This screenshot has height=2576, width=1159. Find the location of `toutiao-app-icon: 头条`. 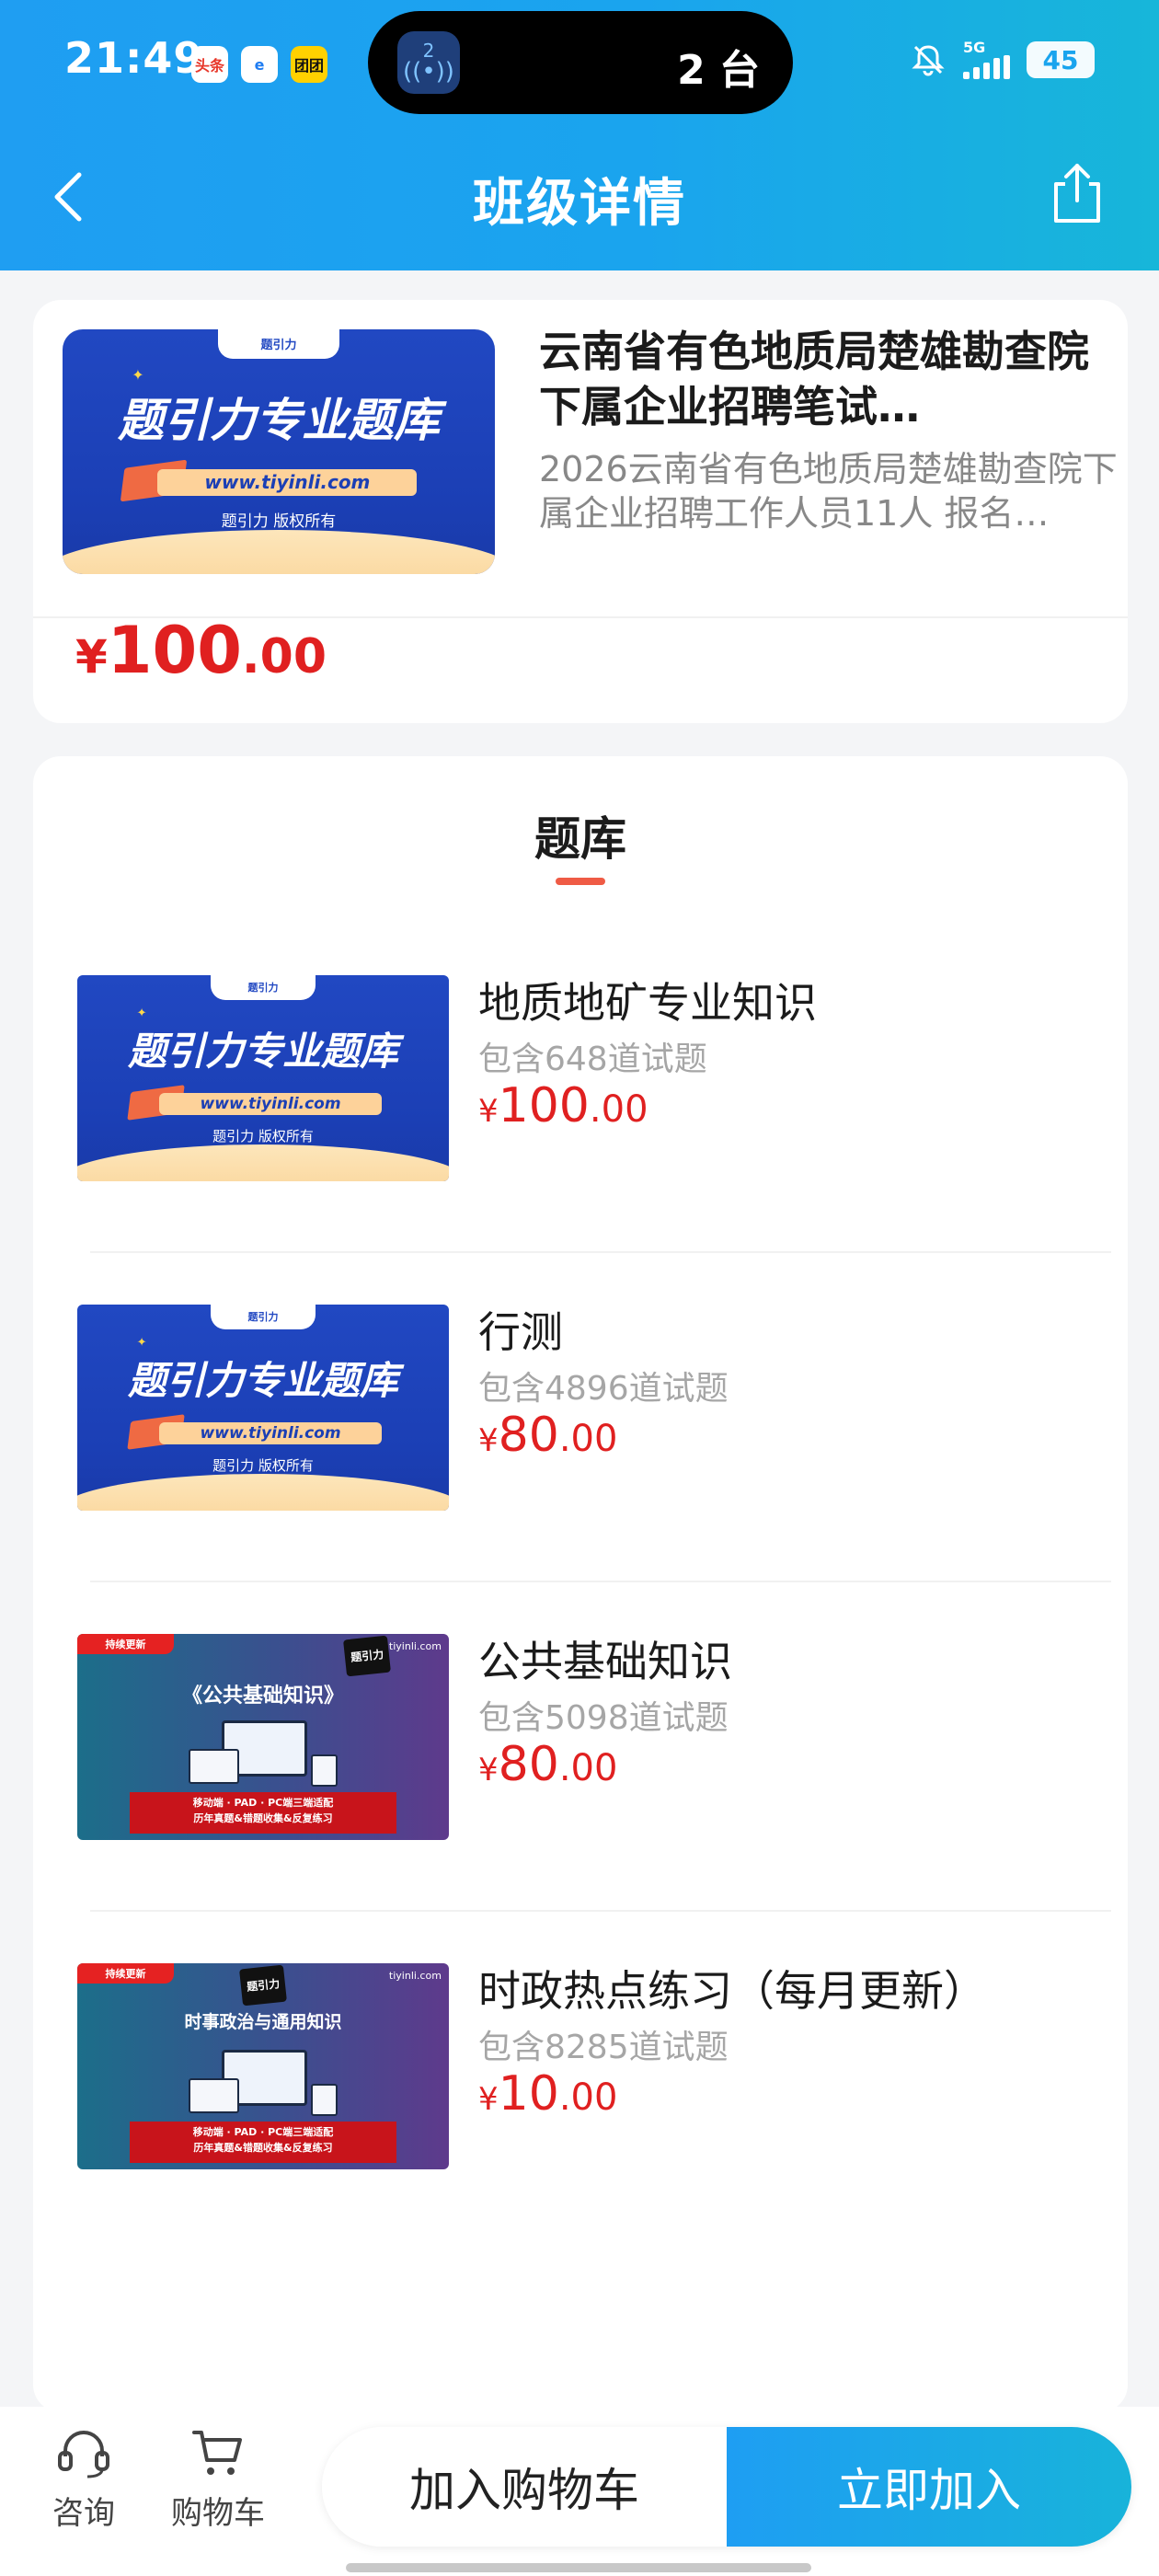

toutiao-app-icon: 头条 is located at coordinates (209, 64).